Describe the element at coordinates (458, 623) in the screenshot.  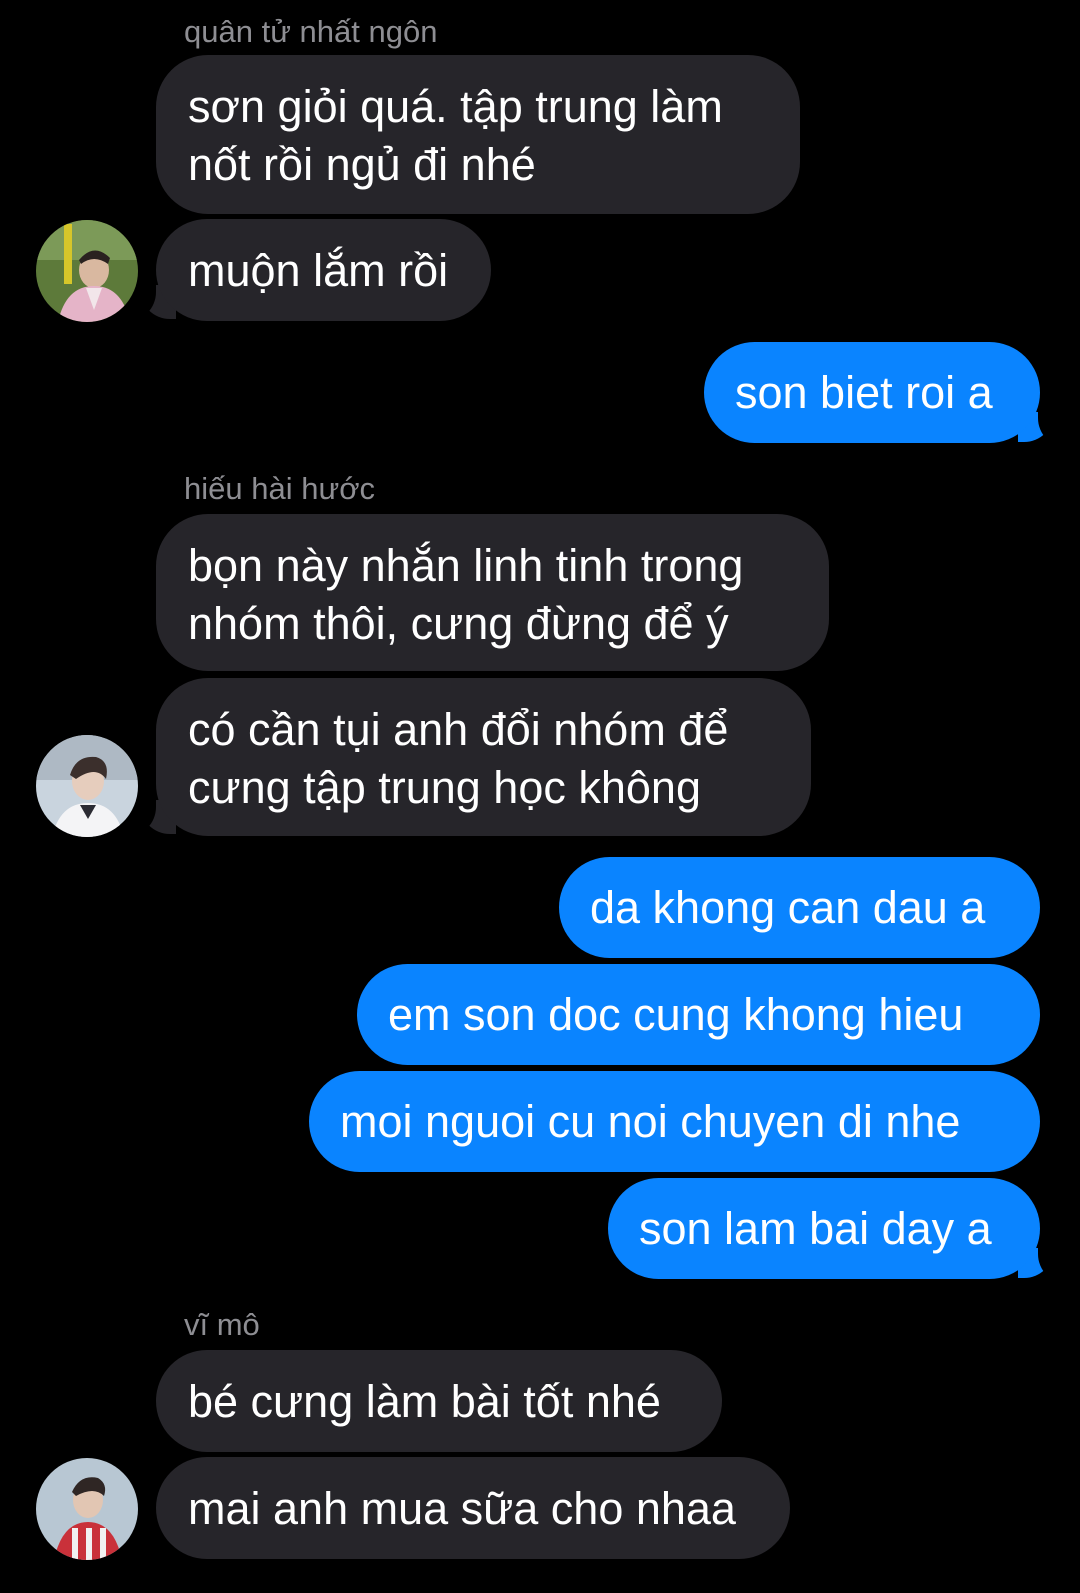
I see `message-text: nhóm thôi, cưng đừng để ý` at that location.